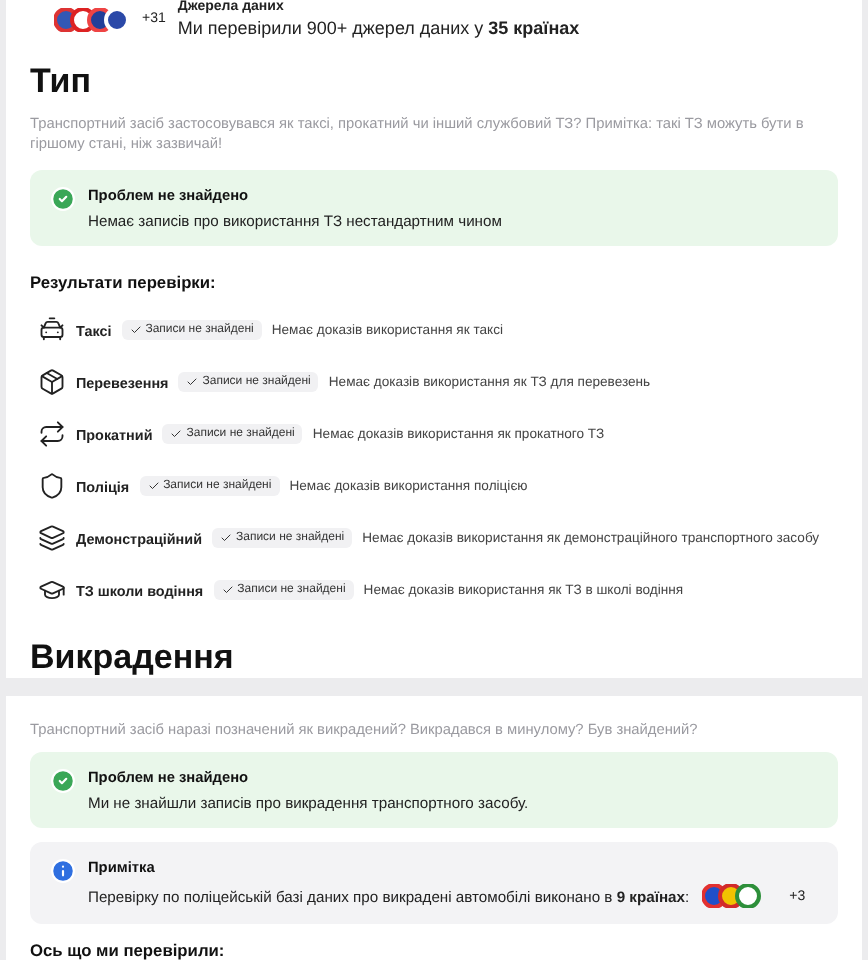 The width and height of the screenshot is (868, 960). Describe the element at coordinates (61, 82) in the screenshot. I see `section-title: Тип` at that location.